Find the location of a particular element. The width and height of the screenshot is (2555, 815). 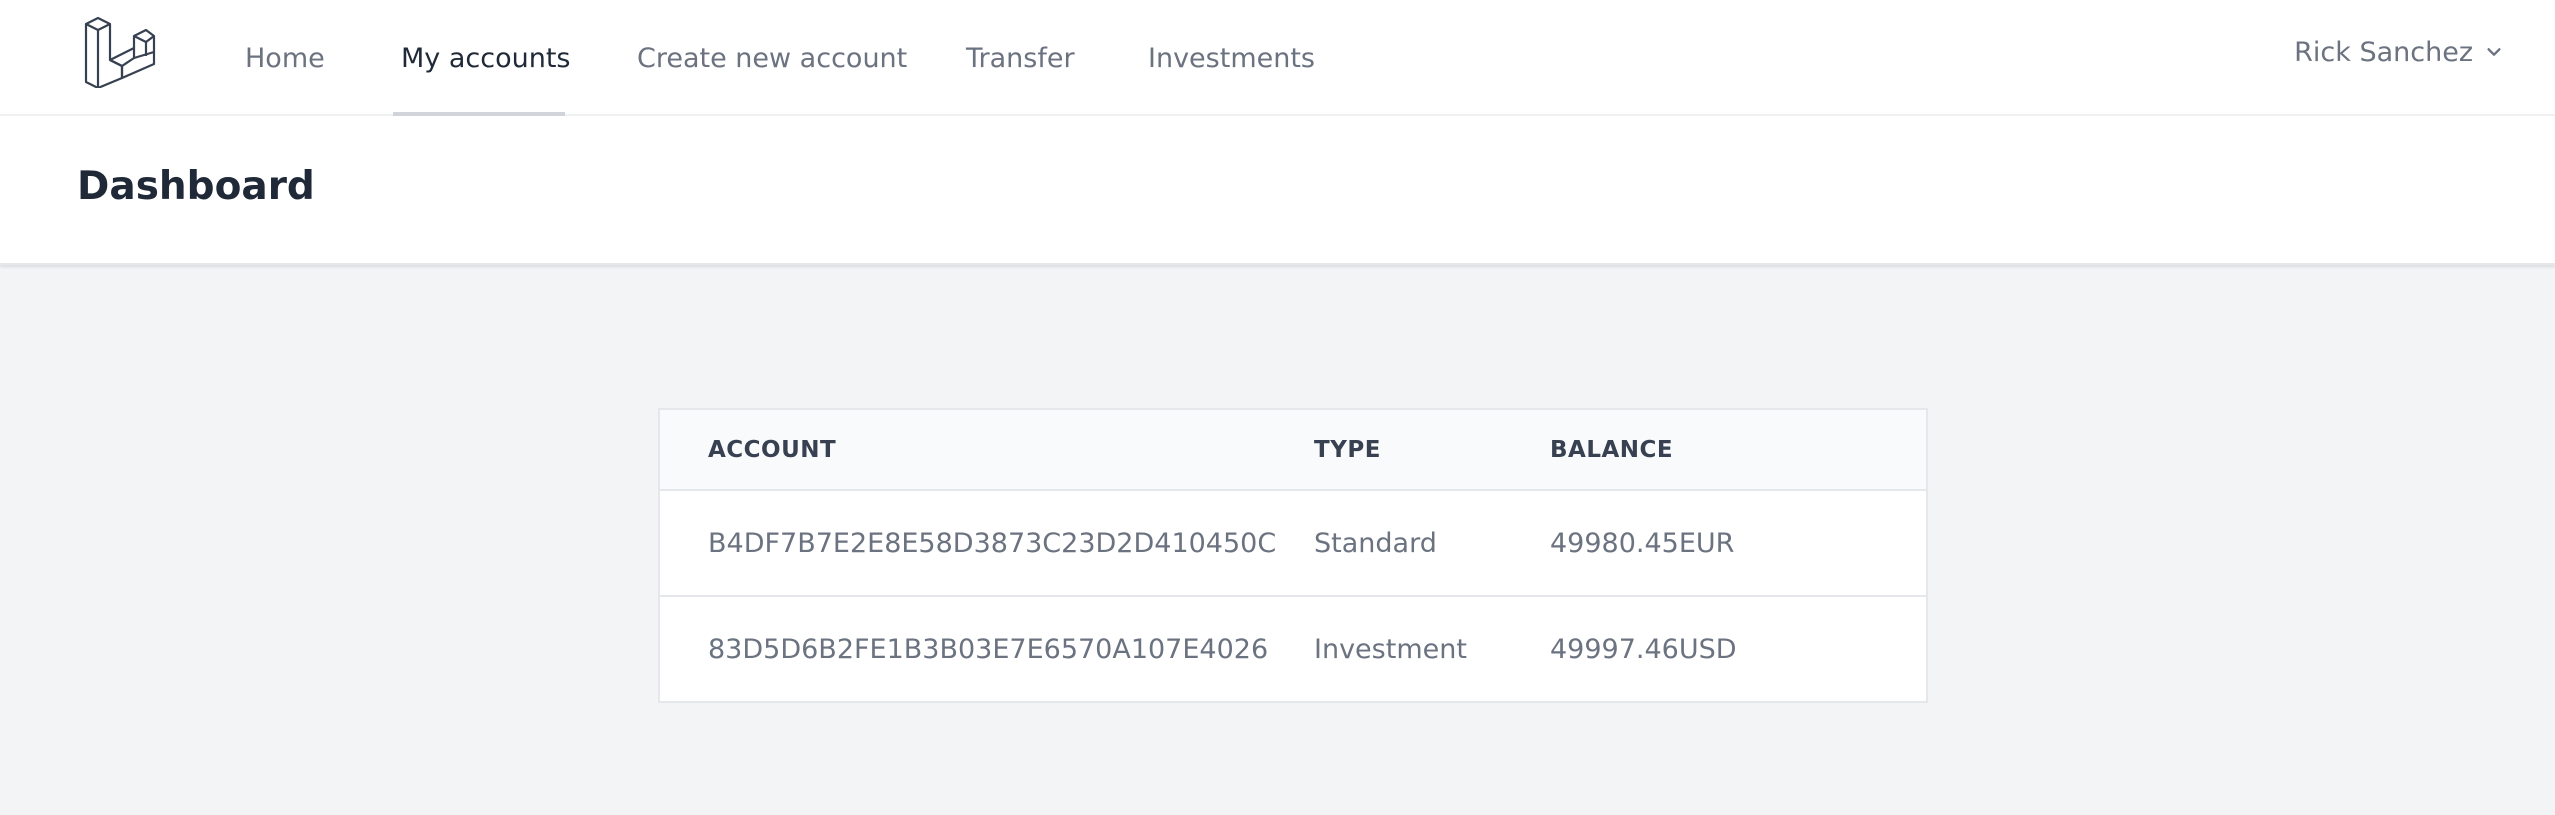

account-balance-cell: 49980.45EUR is located at coordinates (1738, 543).